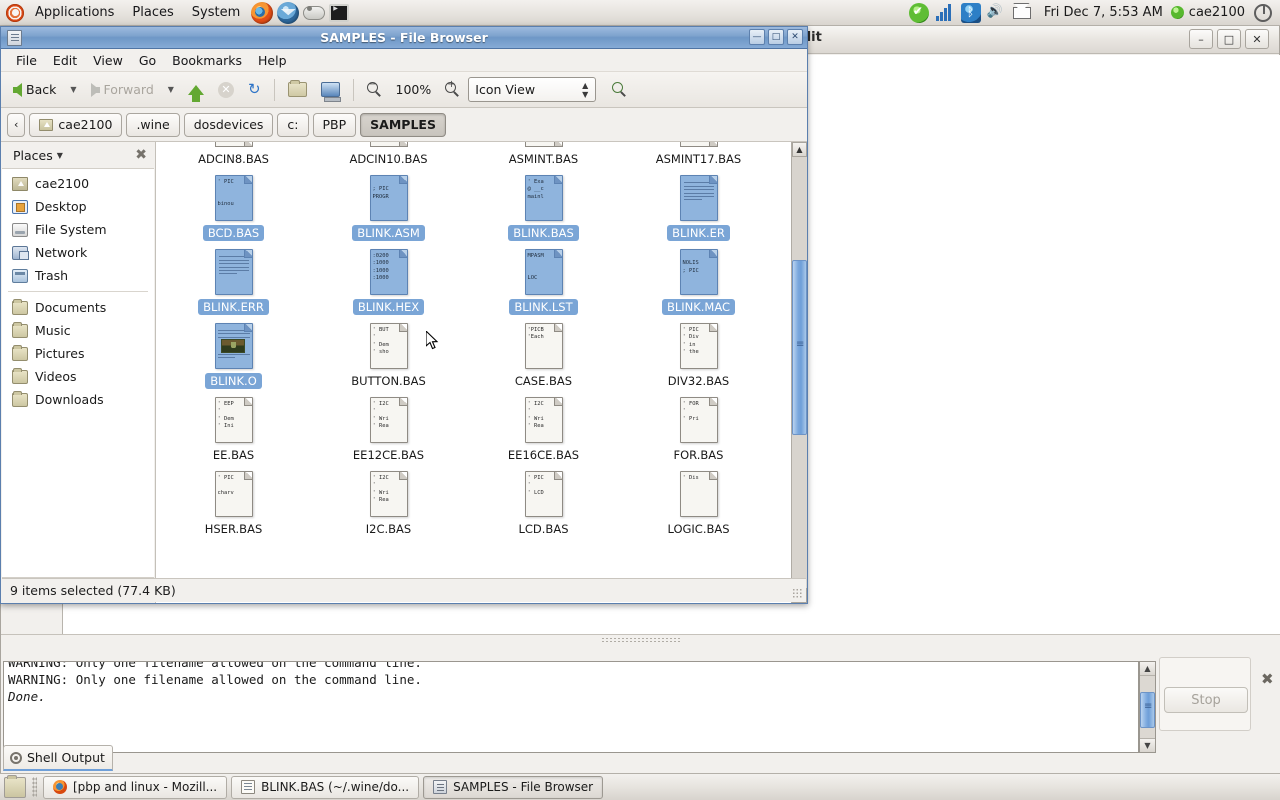  Describe the element at coordinates (388, 154) in the screenshot. I see `file-item: ADCIN10.BAS` at that location.